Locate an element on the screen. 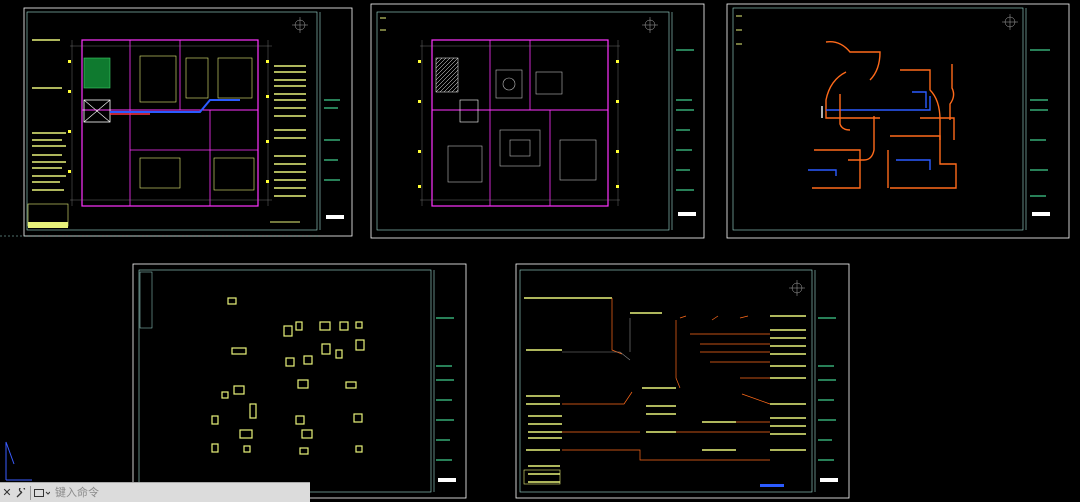 This screenshot has width=1080, height=502. command-history-icon is located at coordinates (42, 493).